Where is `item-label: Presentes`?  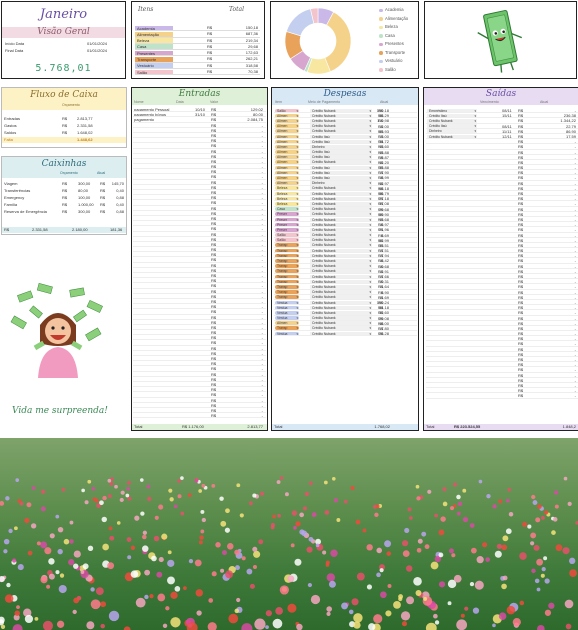
item-label: Presentes is located at coordinates (154, 53).